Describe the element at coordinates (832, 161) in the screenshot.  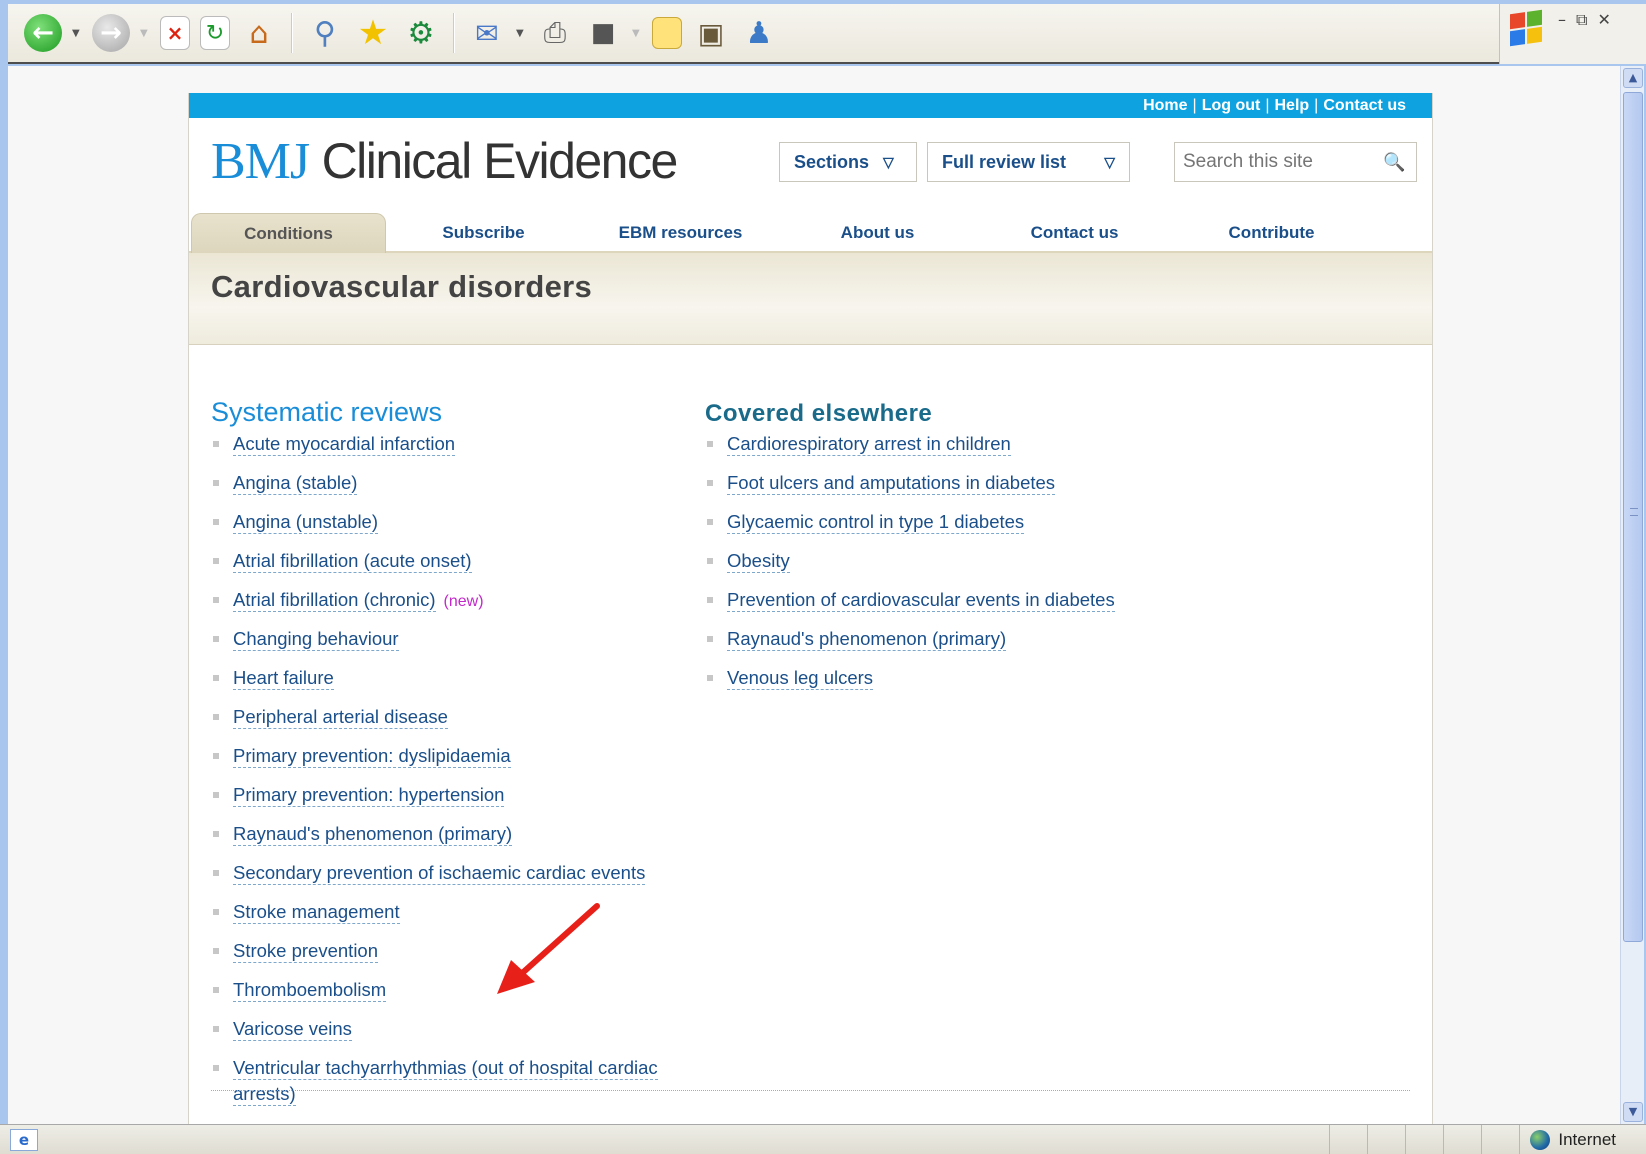
I see `sections-label: Sections` at that location.